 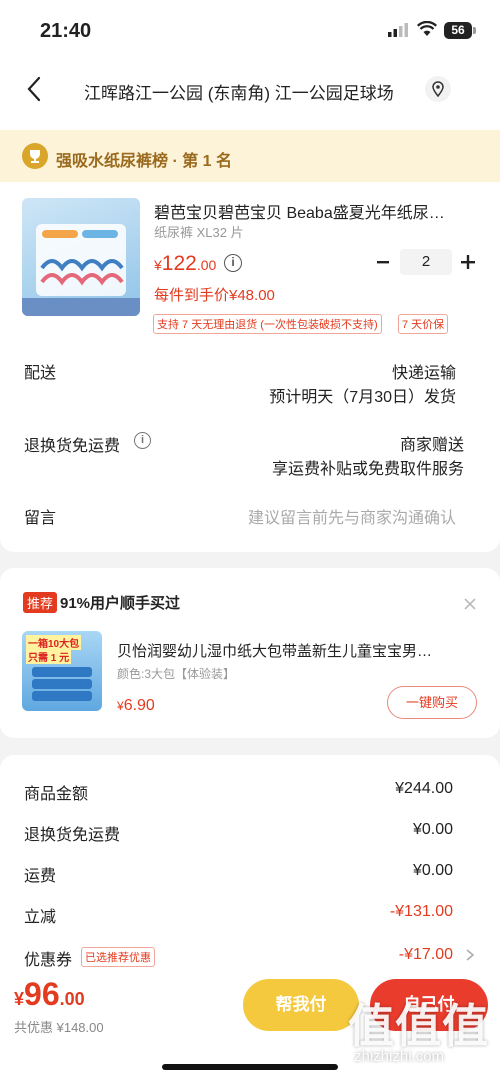 I want to click on recommend-price: ¥6.90, so click(x=136, y=706).